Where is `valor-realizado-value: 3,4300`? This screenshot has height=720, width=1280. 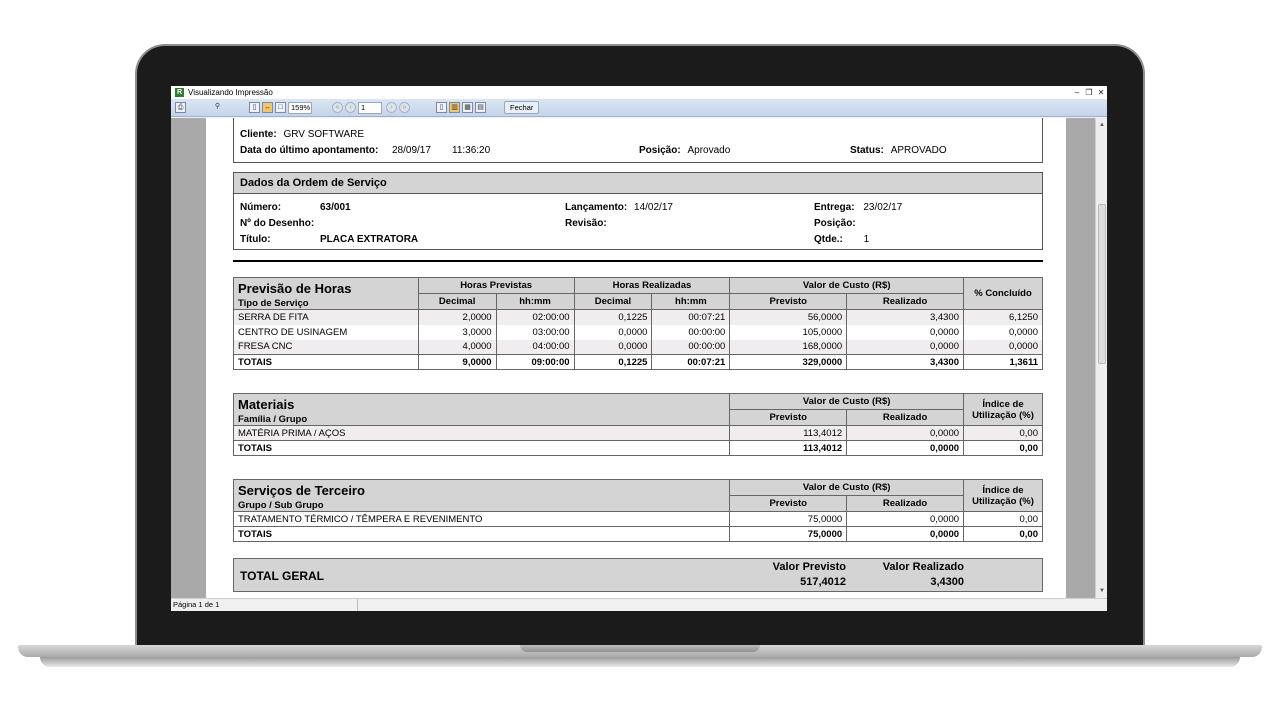
valor-realizado-value: 3,4300 is located at coordinates (947, 582).